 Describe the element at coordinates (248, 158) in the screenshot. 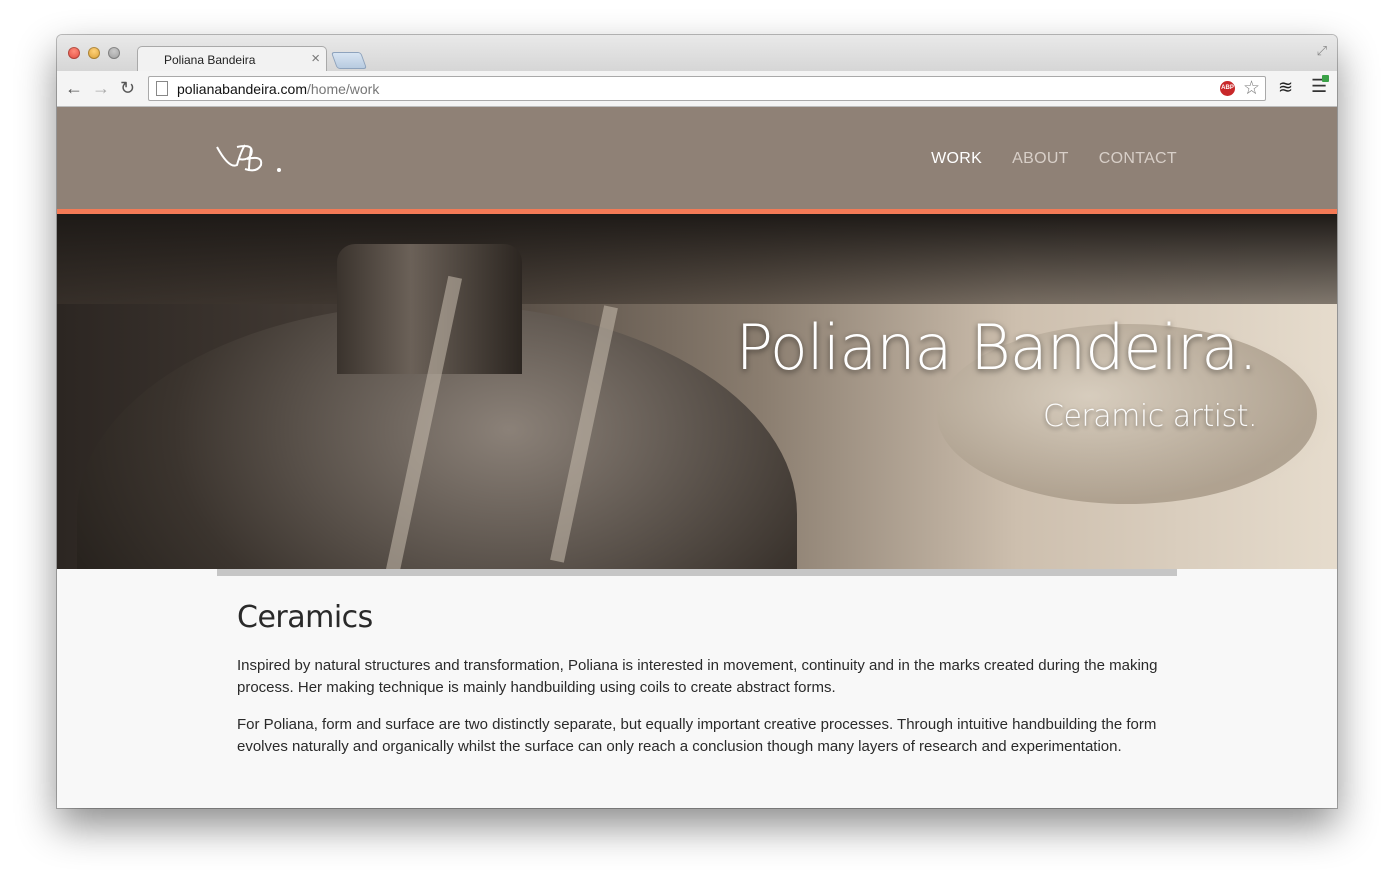

I see `logo-mark-icon` at that location.